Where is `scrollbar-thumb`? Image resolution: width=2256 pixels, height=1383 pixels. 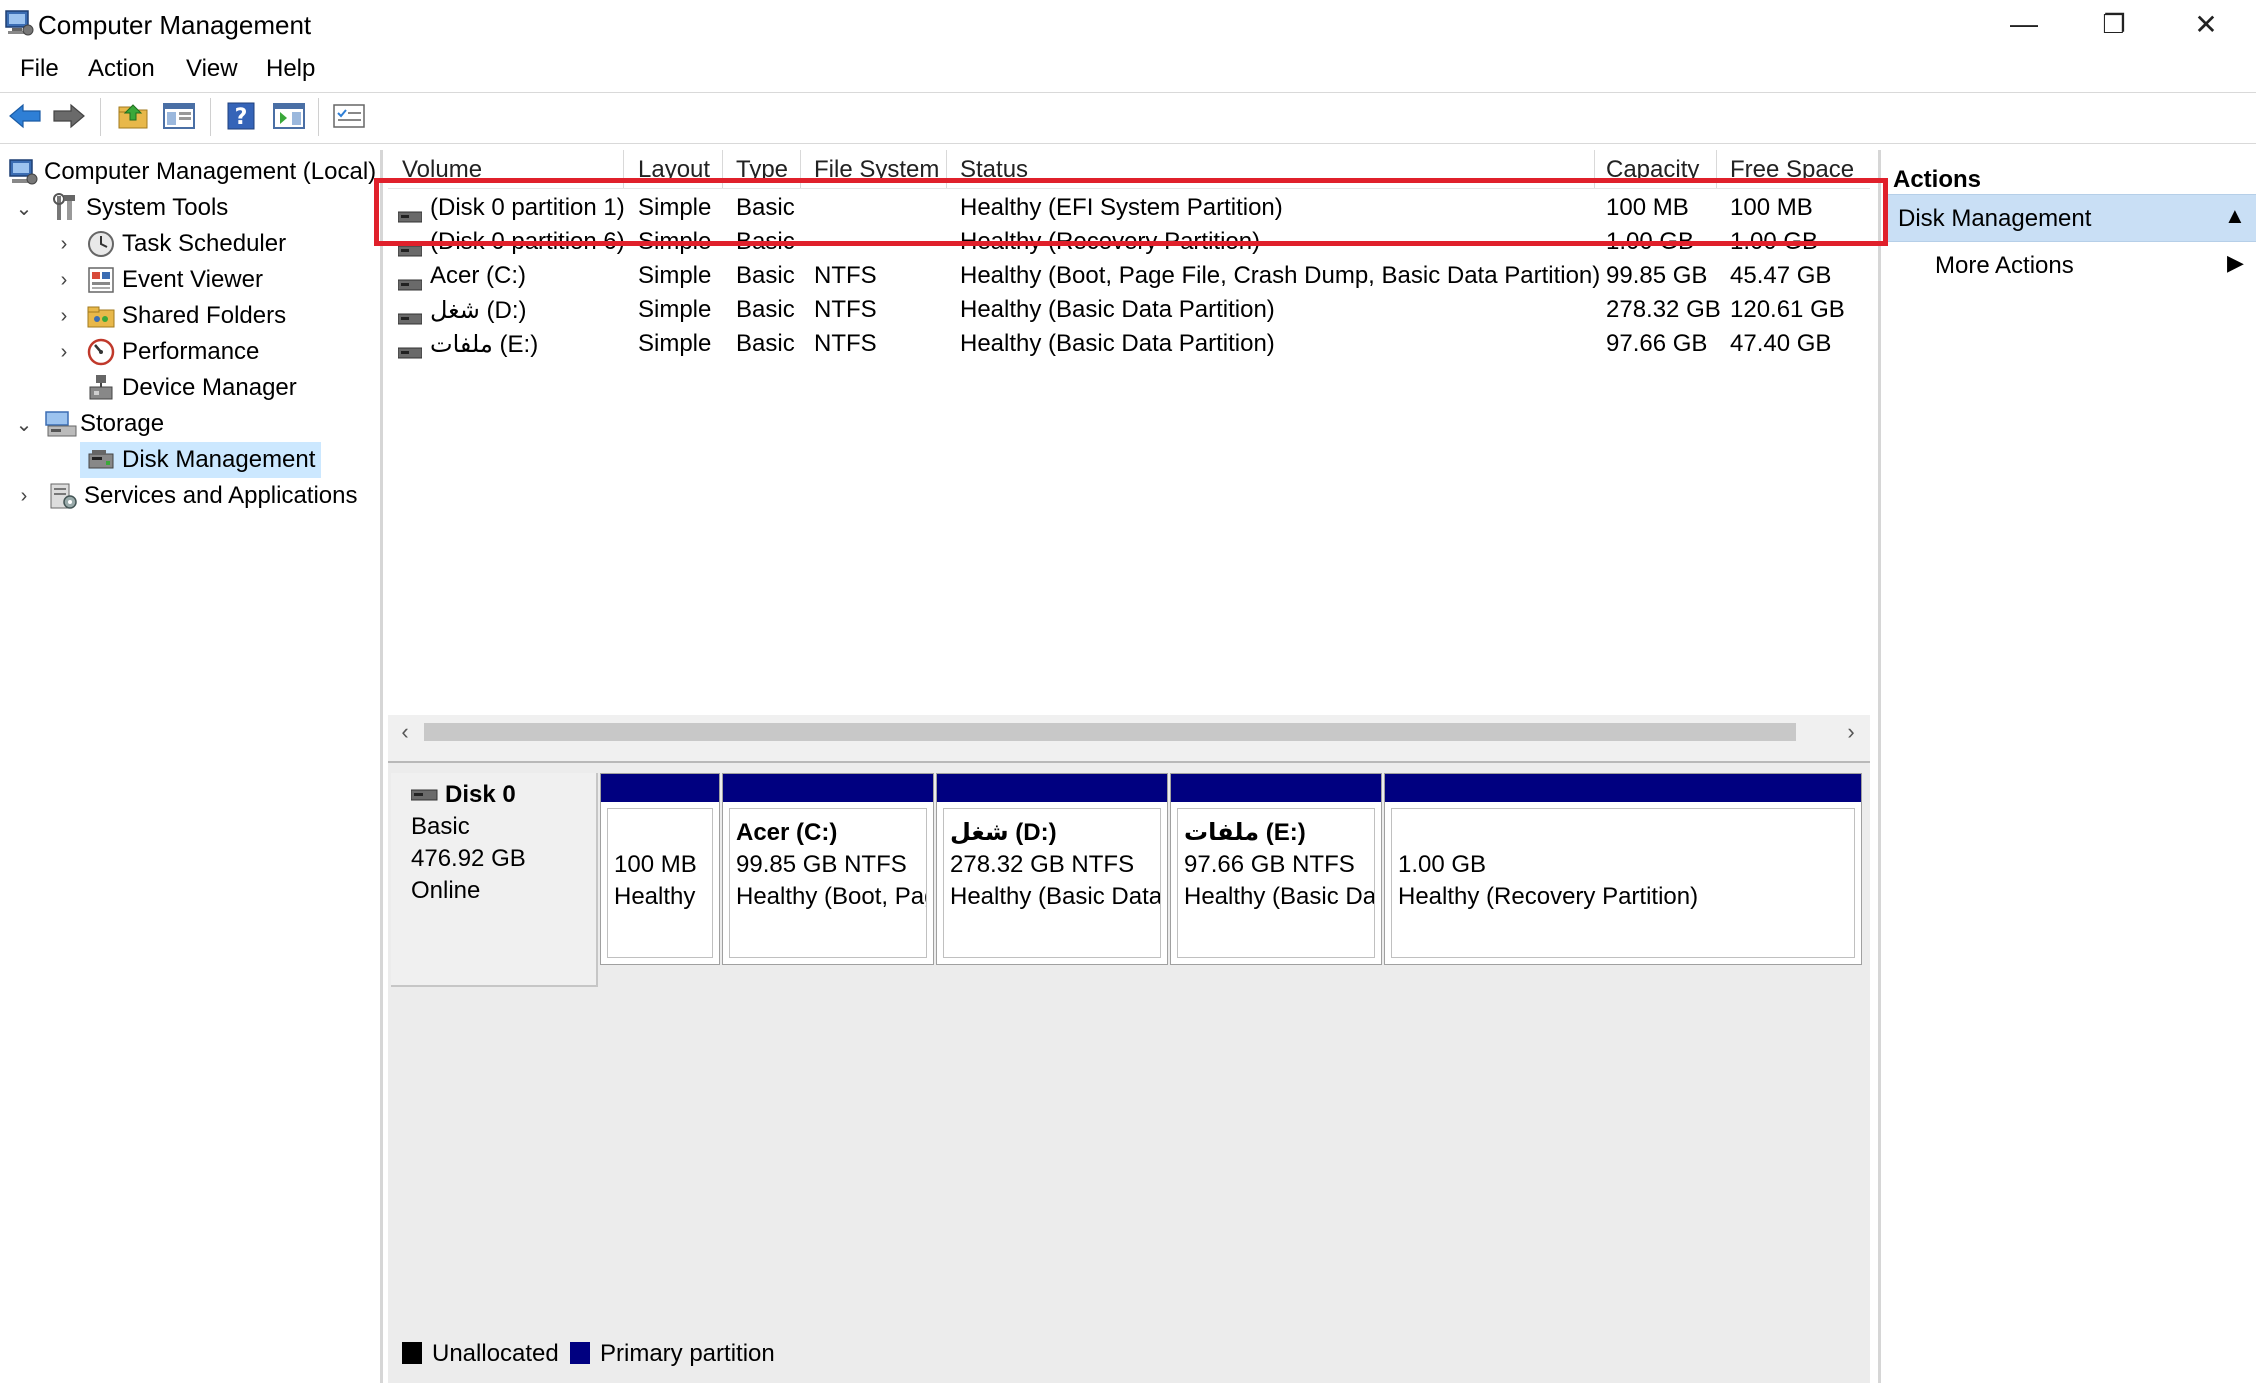 scrollbar-thumb is located at coordinates (1110, 732).